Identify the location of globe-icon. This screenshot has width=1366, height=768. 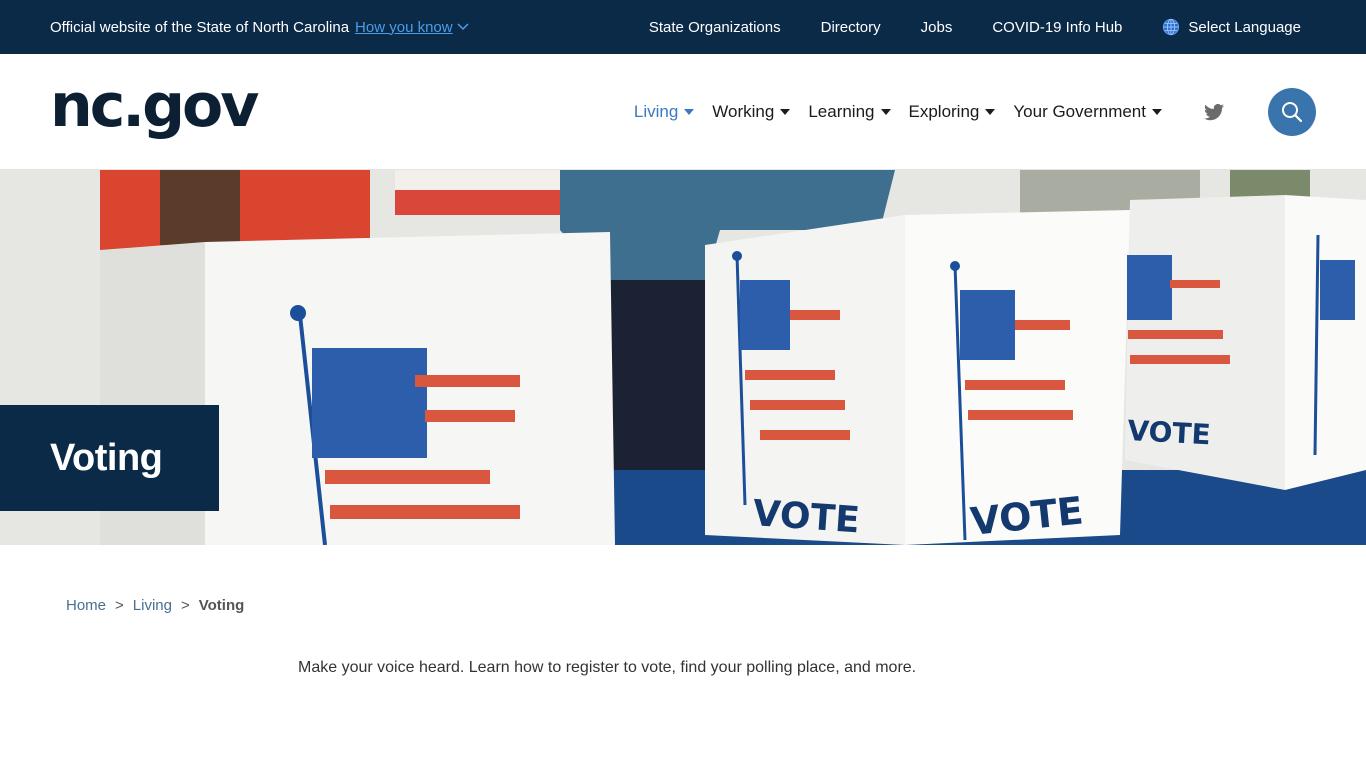
(1171, 27).